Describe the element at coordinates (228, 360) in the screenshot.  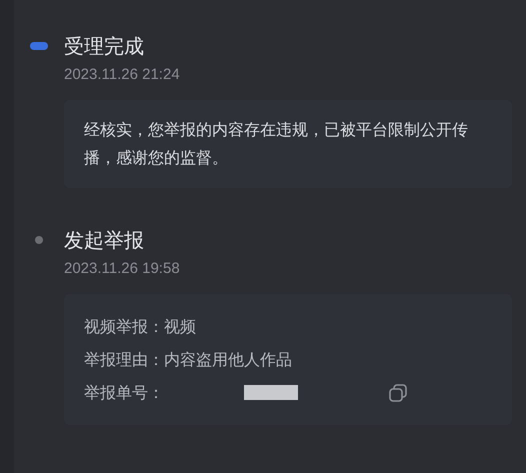
I see `detail-value: 内容盗用他人作品` at that location.